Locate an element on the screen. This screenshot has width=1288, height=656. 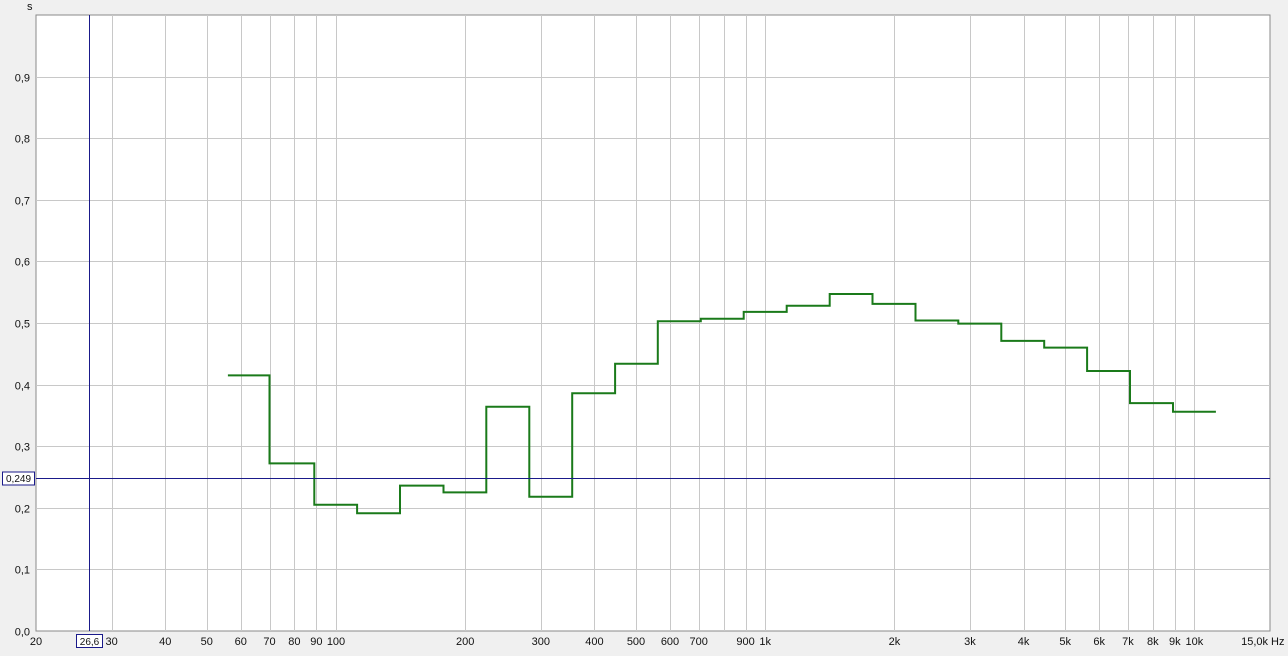
x-tick-label: 3k is located at coordinates (970, 642).